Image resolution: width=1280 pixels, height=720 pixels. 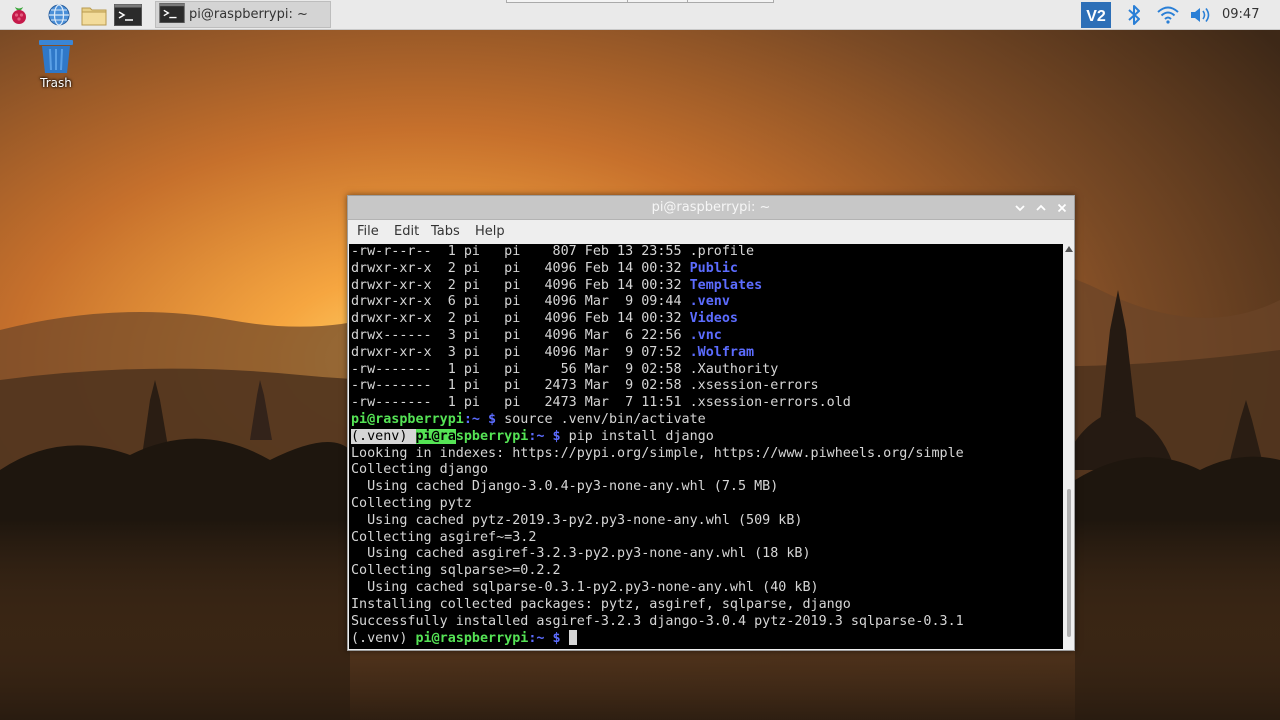 I want to click on window-titlebar: pi@raspberrypi: ~, so click(x=711, y=208).